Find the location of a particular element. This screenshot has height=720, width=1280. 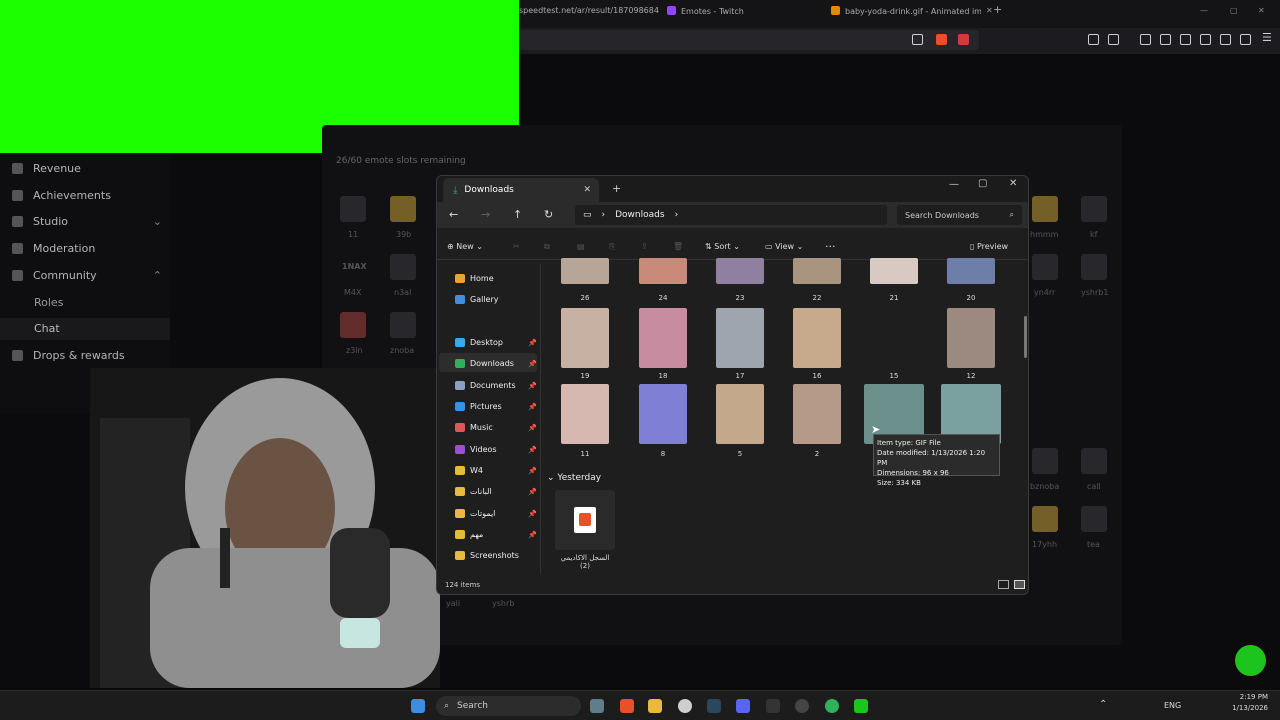

steam-icon is located at coordinates (714, 706).